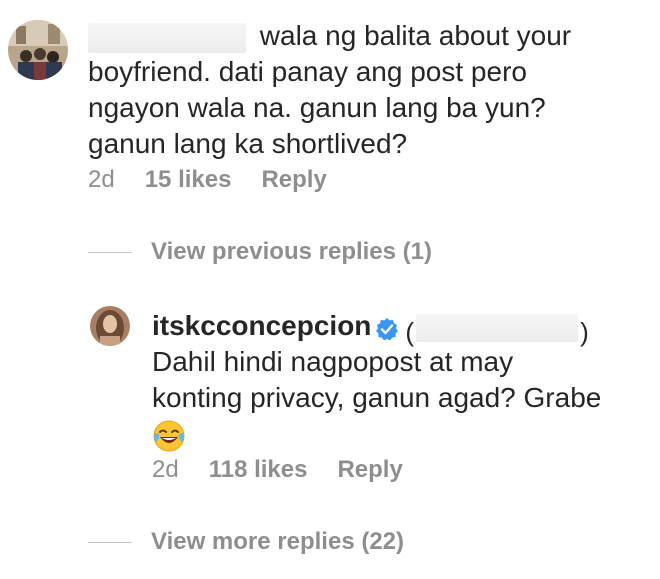  Describe the element at coordinates (277, 542) in the screenshot. I see `view-more-replies-label: View more replies (22)` at that location.